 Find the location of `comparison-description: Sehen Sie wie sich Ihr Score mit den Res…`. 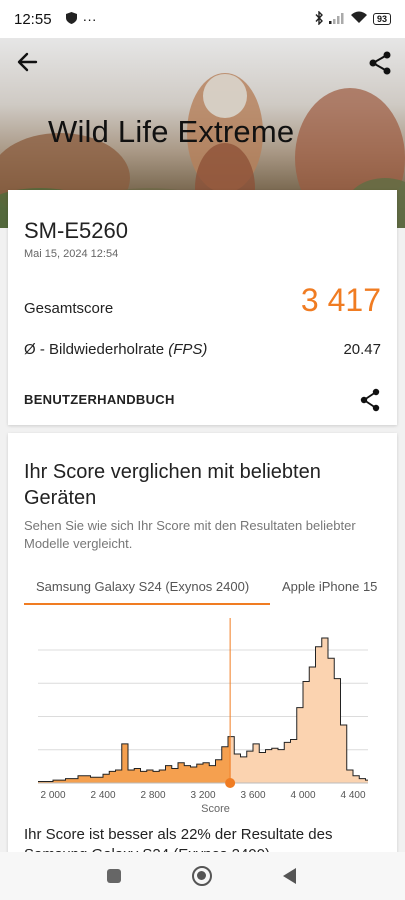

comparison-description: Sehen Sie wie sich Ihr Score mit den Res… is located at coordinates (190, 534).